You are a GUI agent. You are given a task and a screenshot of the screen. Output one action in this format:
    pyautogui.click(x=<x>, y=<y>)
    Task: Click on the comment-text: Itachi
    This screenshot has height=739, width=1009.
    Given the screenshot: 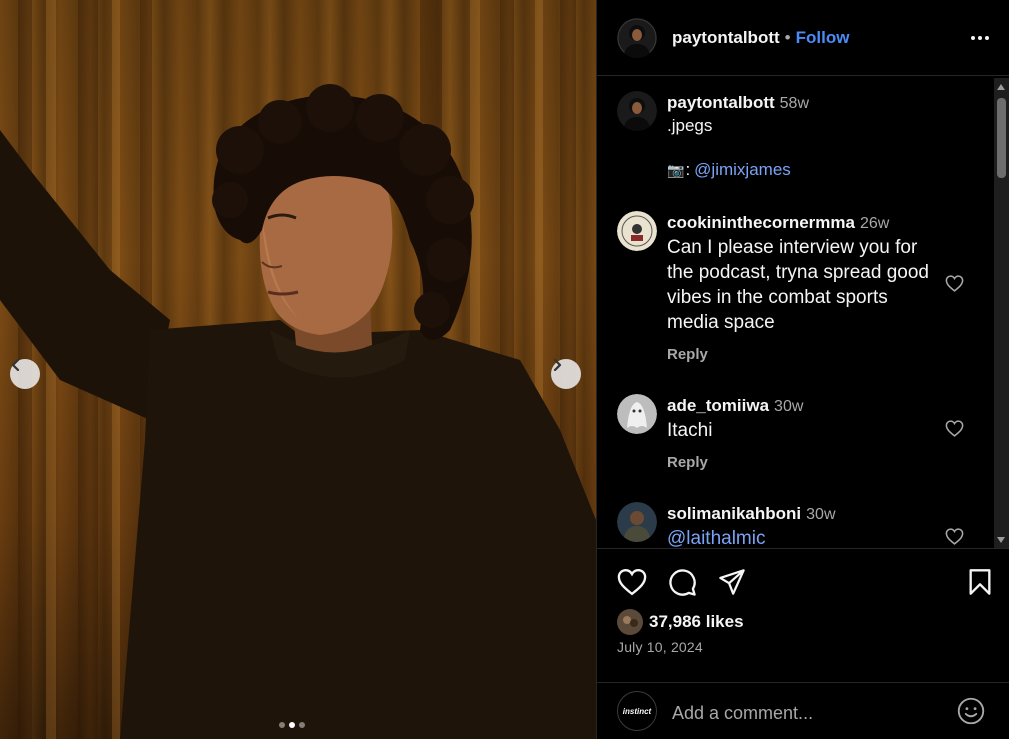 What is the action you would take?
    pyautogui.click(x=690, y=430)
    